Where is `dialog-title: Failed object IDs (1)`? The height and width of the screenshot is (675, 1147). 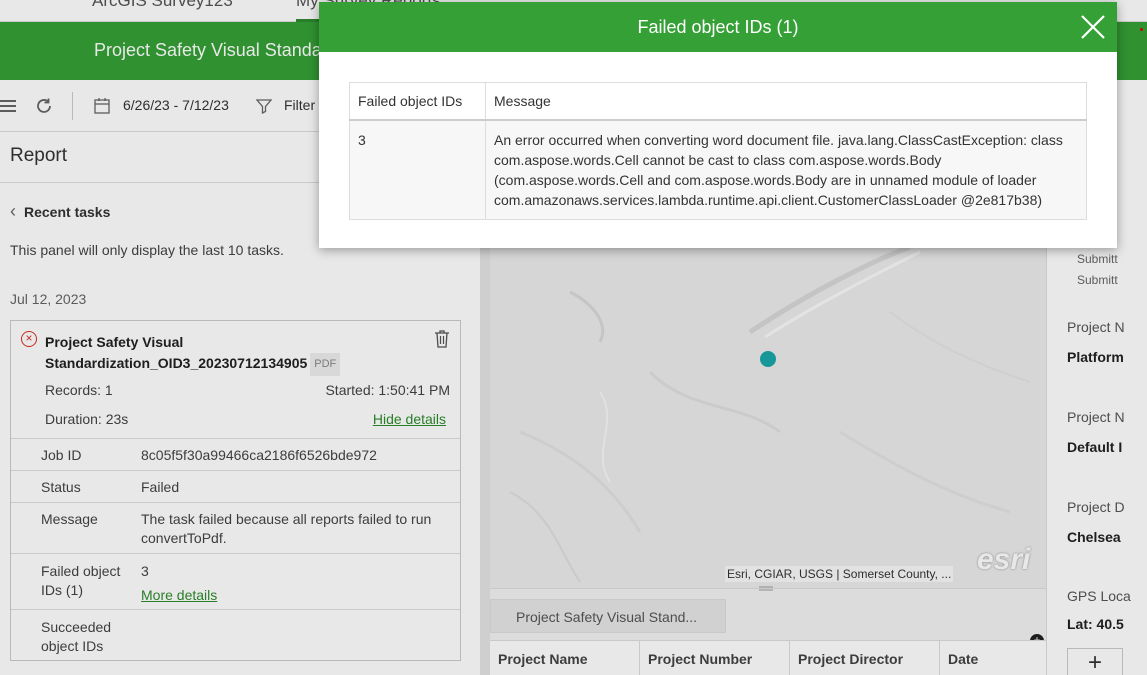 dialog-title: Failed object IDs (1) is located at coordinates (718, 27).